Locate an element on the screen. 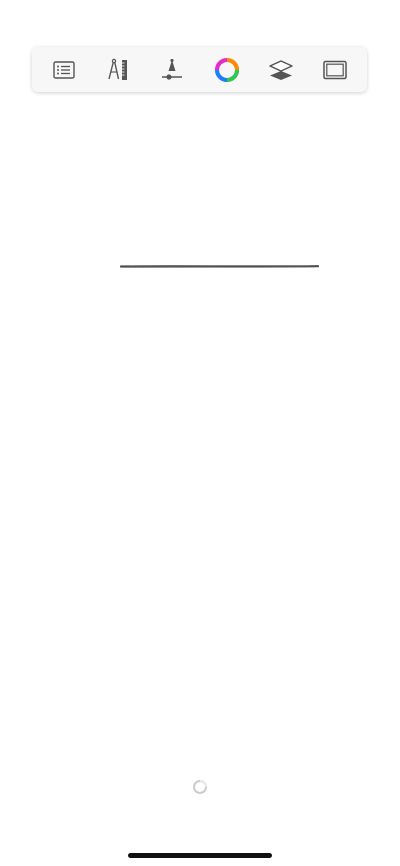 This screenshot has height=866, width=400. sync-spinner-icon is located at coordinates (200, 787).